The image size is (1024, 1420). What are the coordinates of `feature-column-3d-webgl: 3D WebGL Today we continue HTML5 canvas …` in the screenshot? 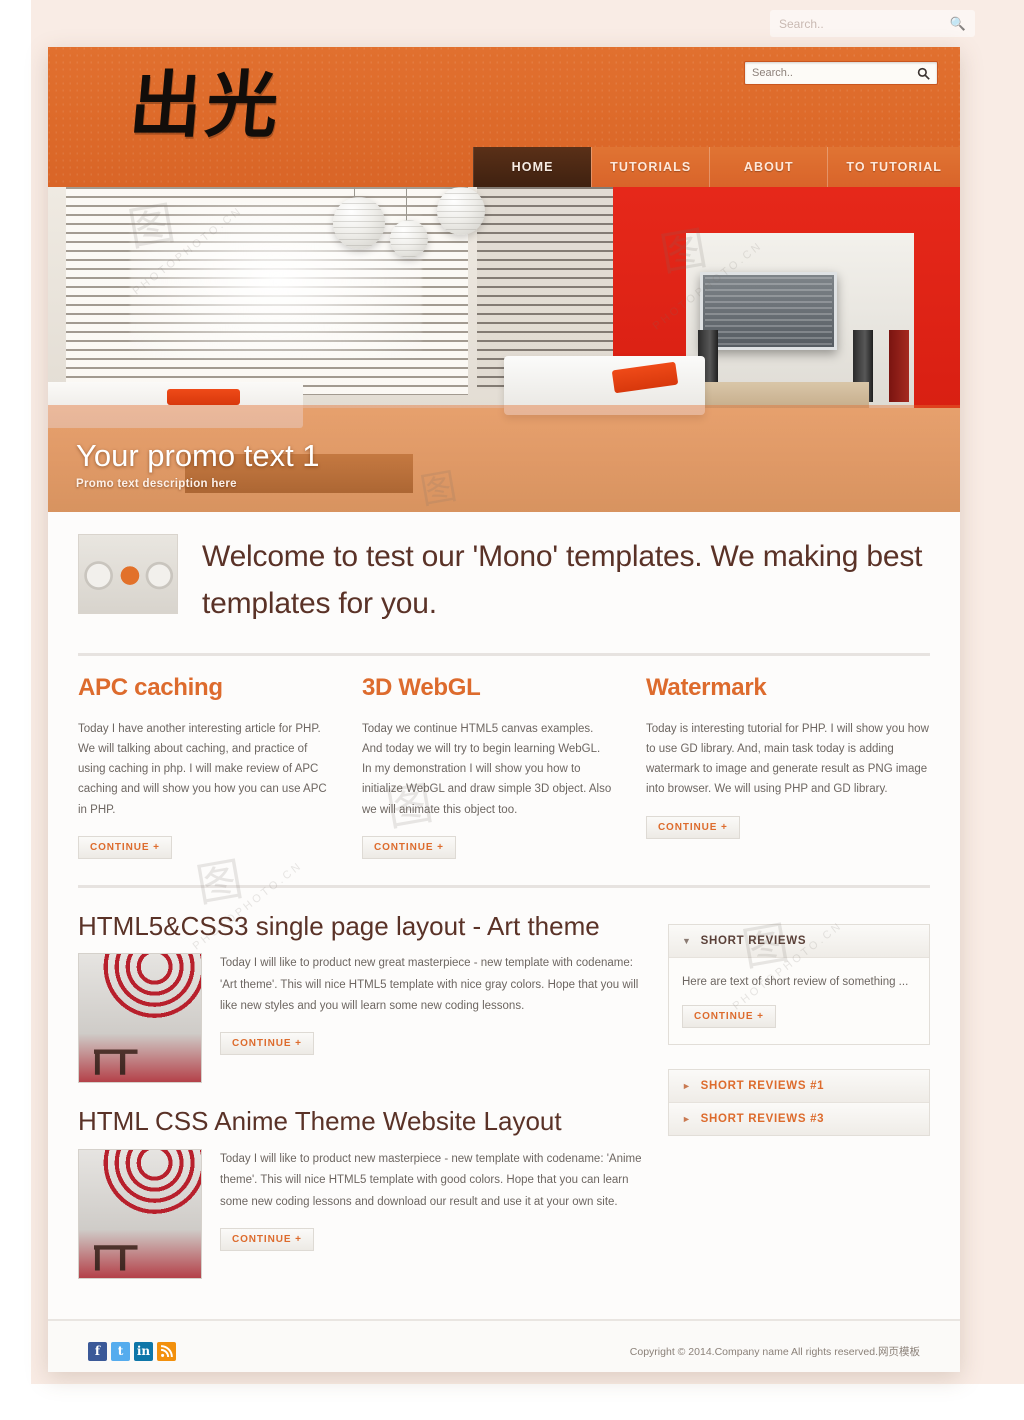 It's located at (503, 766).